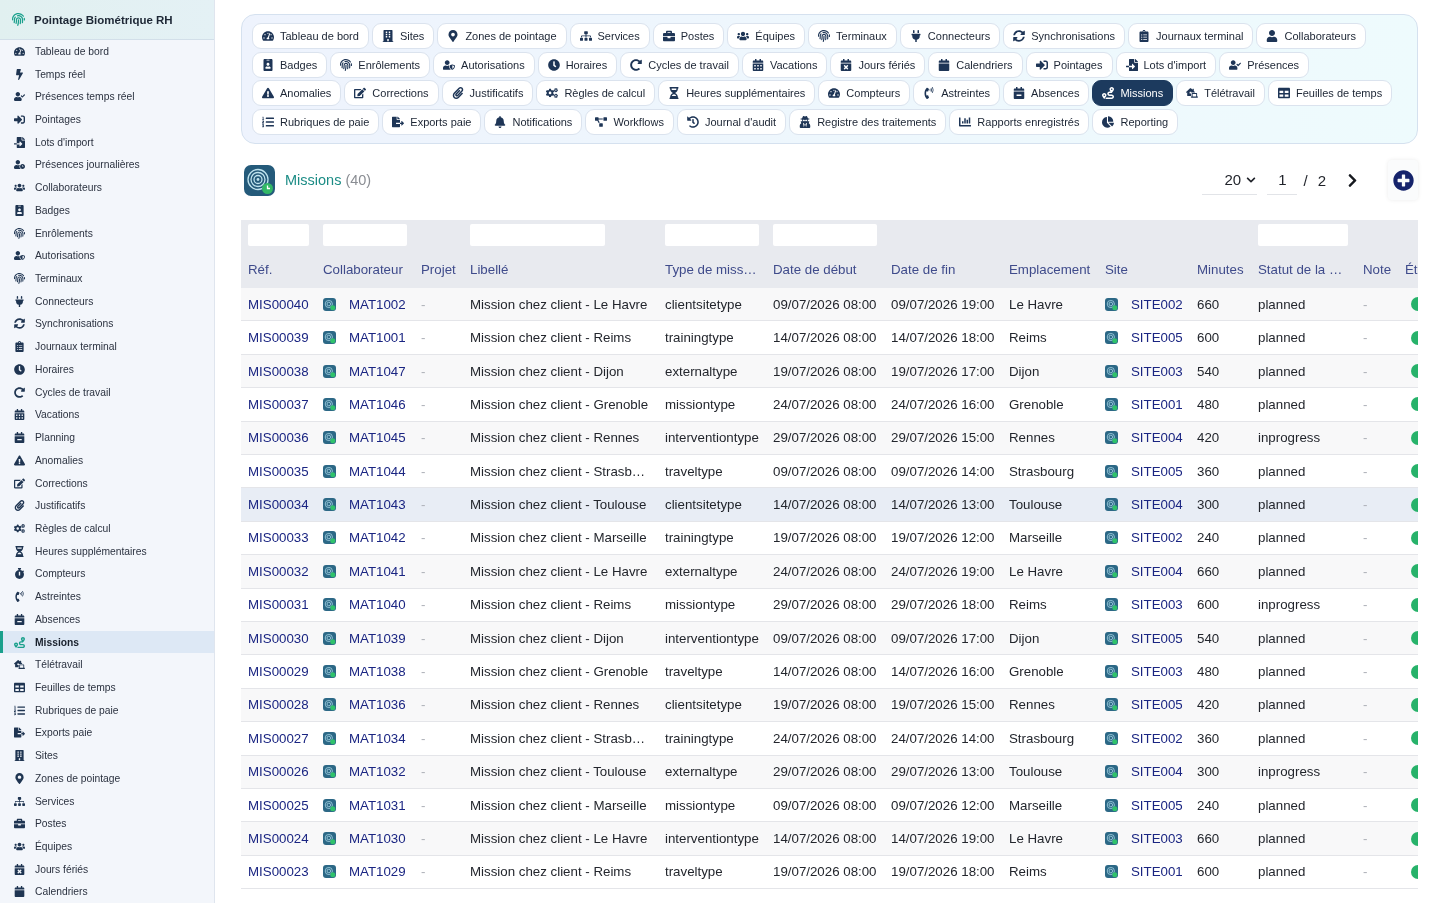 Image resolution: width=1445 pixels, height=903 pixels. Describe the element at coordinates (1411, 270) in the screenshot. I see `column-header: Ét` at that location.